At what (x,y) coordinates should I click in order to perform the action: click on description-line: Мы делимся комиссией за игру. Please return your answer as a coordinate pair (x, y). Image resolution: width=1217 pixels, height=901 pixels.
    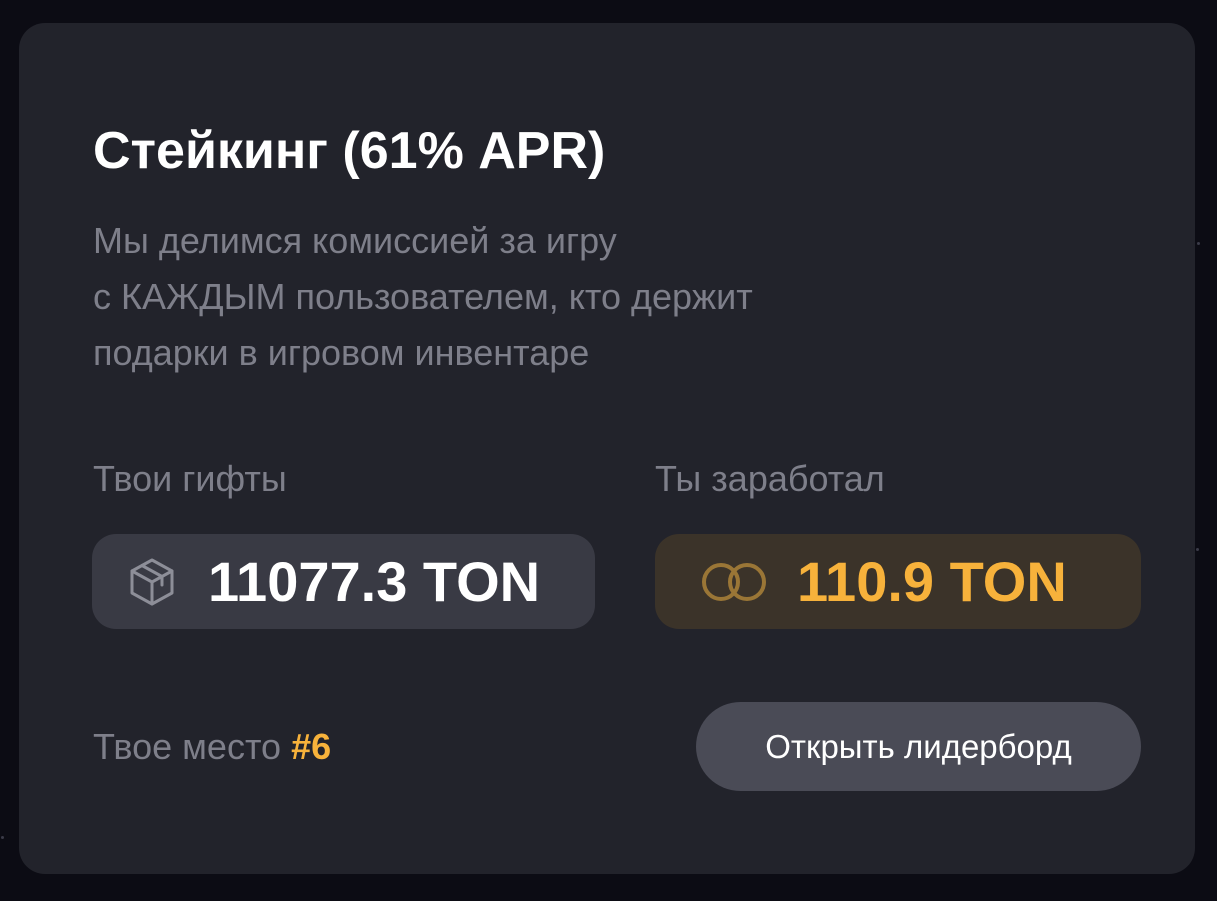
    Looking at the image, I should click on (355, 240).